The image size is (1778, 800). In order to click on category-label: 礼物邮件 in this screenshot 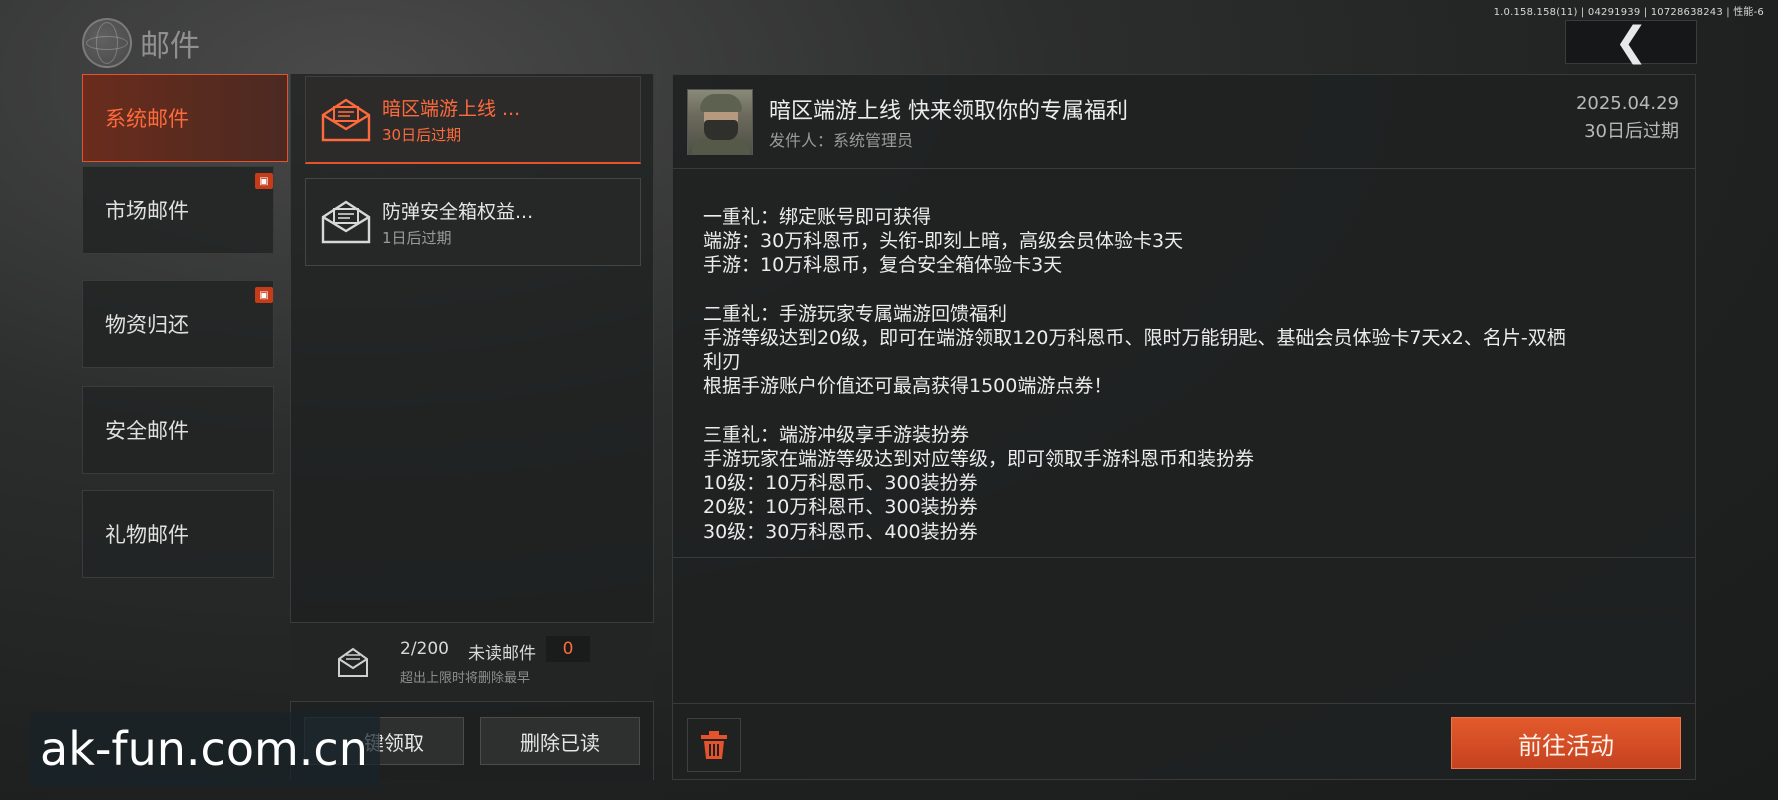, I will do `click(147, 535)`.